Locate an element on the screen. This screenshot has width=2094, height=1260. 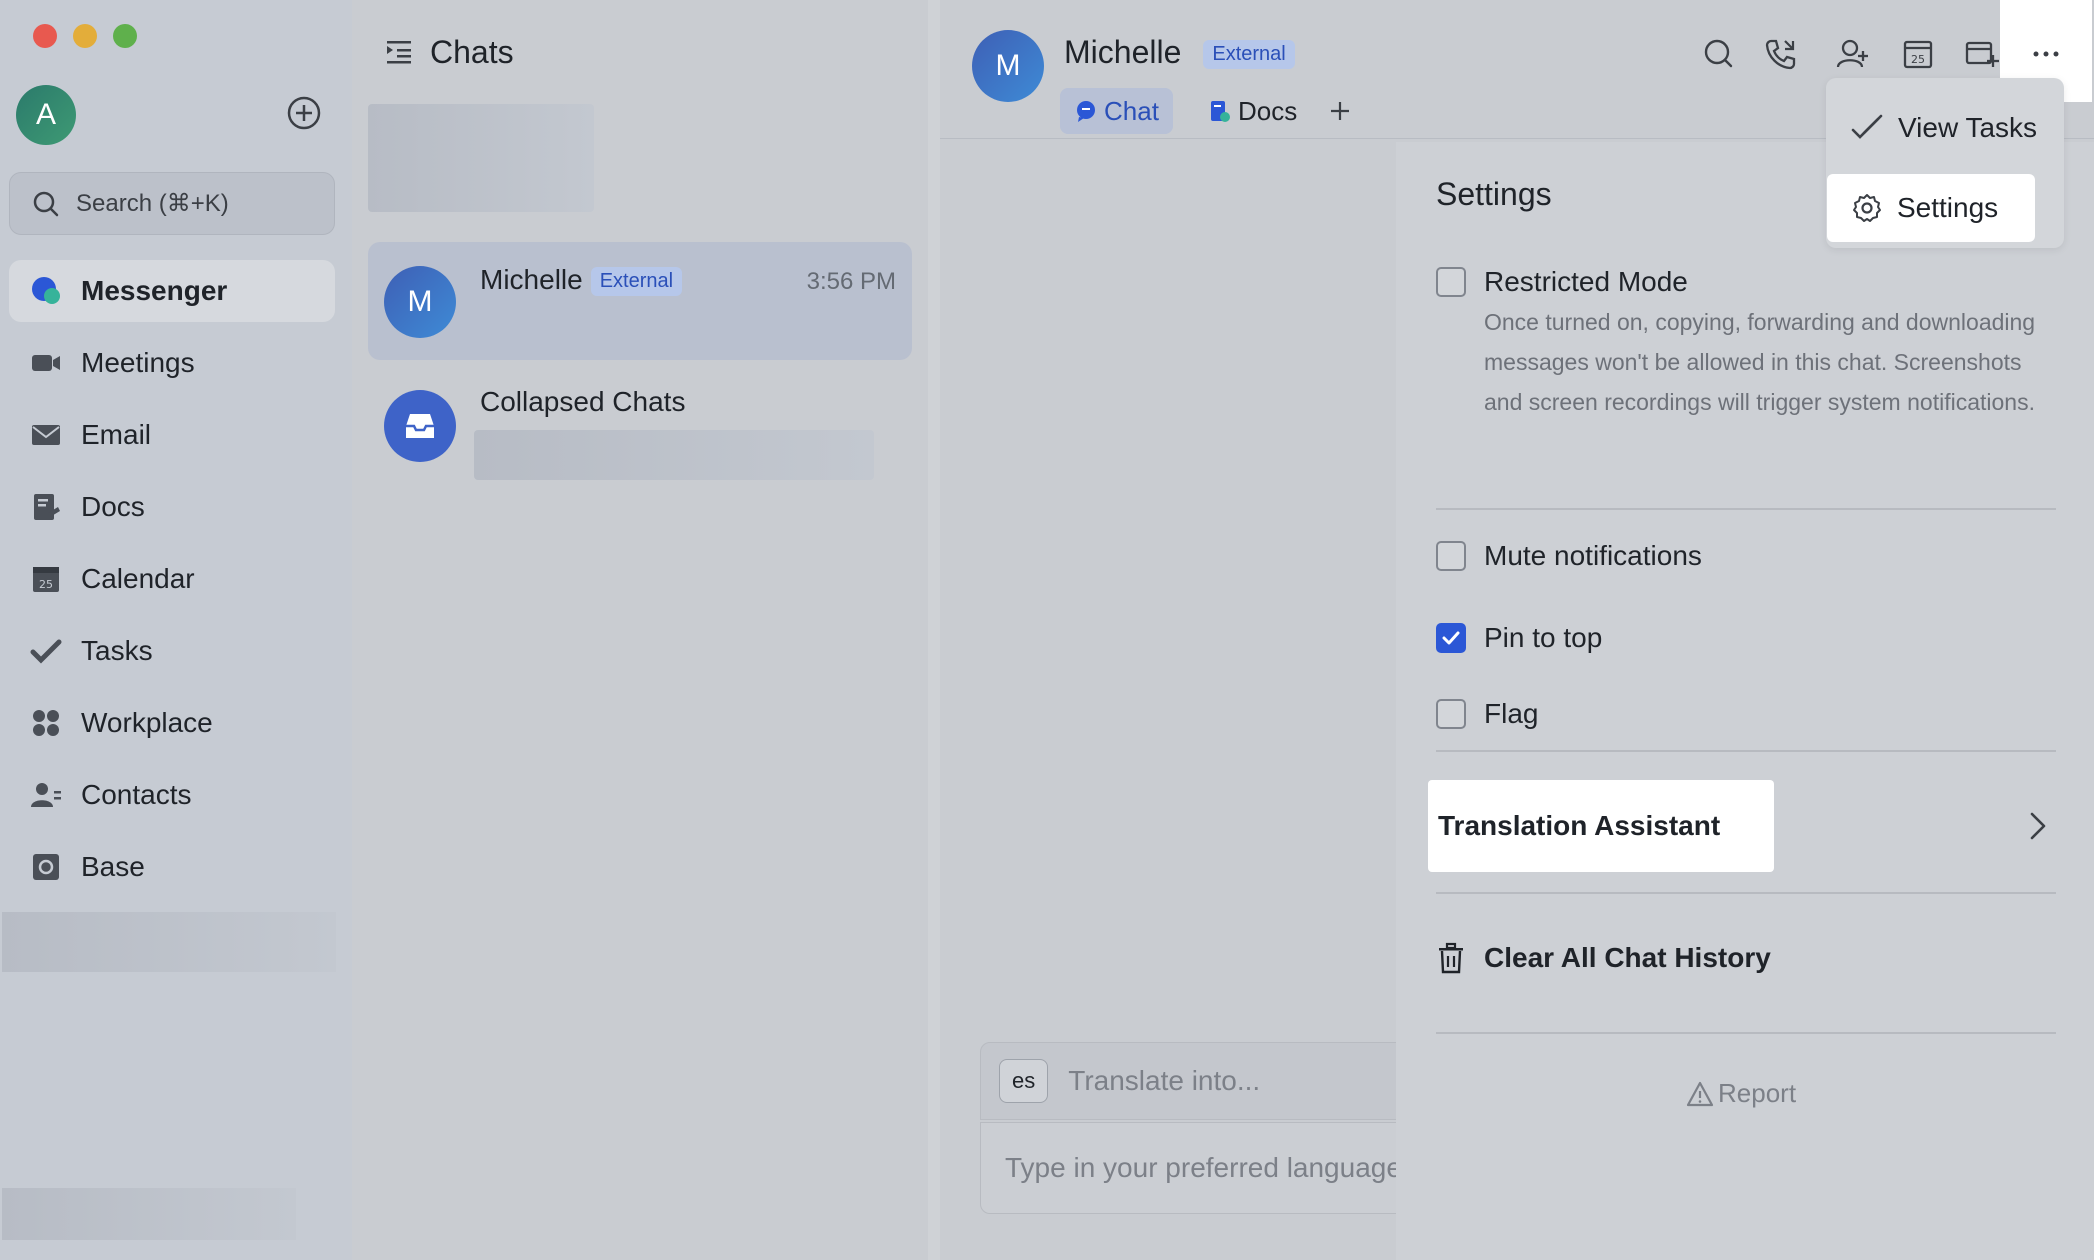
menu-item-label: Settings is located at coordinates (1948, 207).